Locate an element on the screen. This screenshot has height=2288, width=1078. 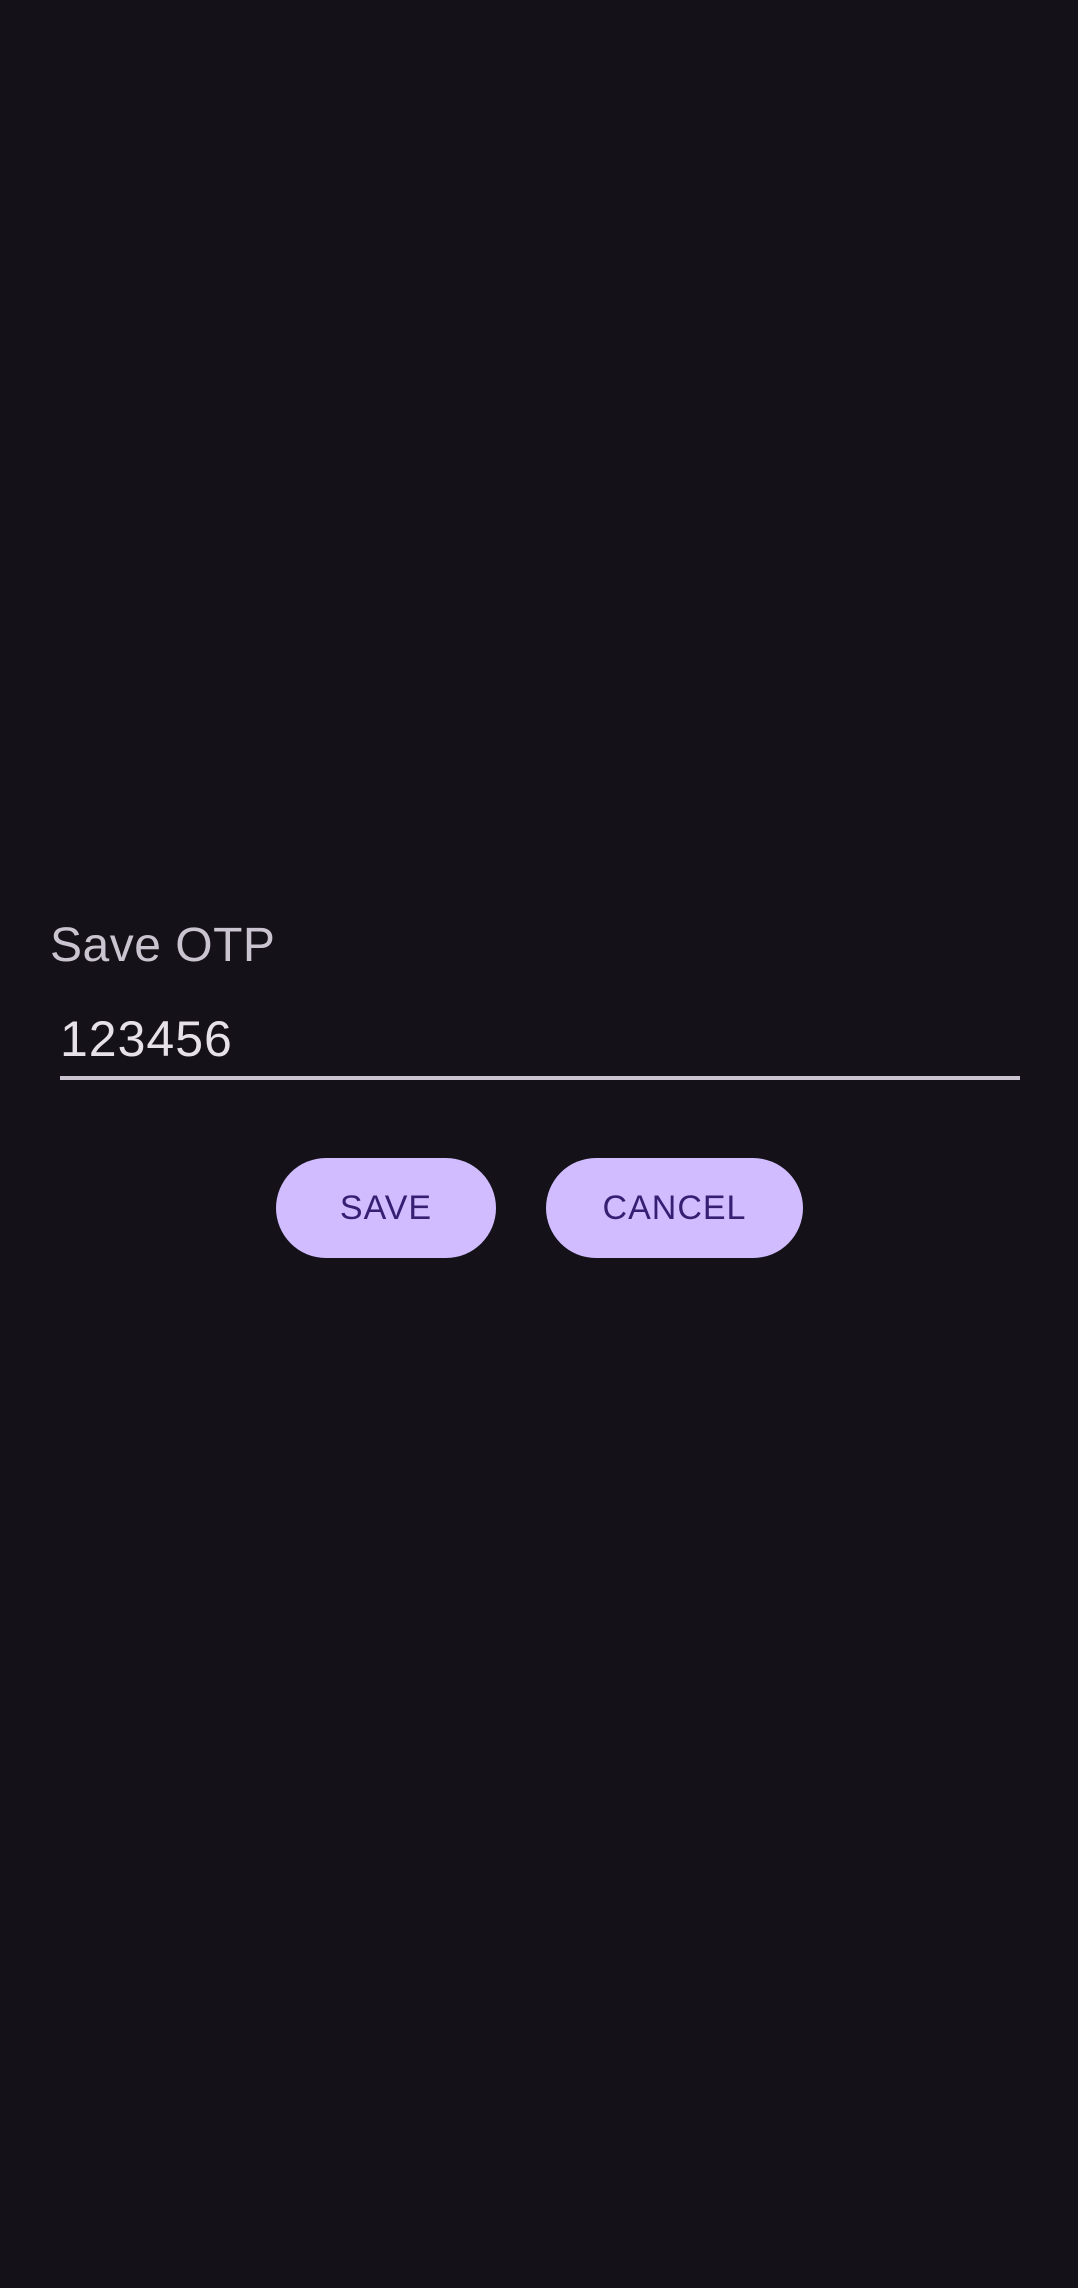
save-button: SAVE is located at coordinates (386, 1208).